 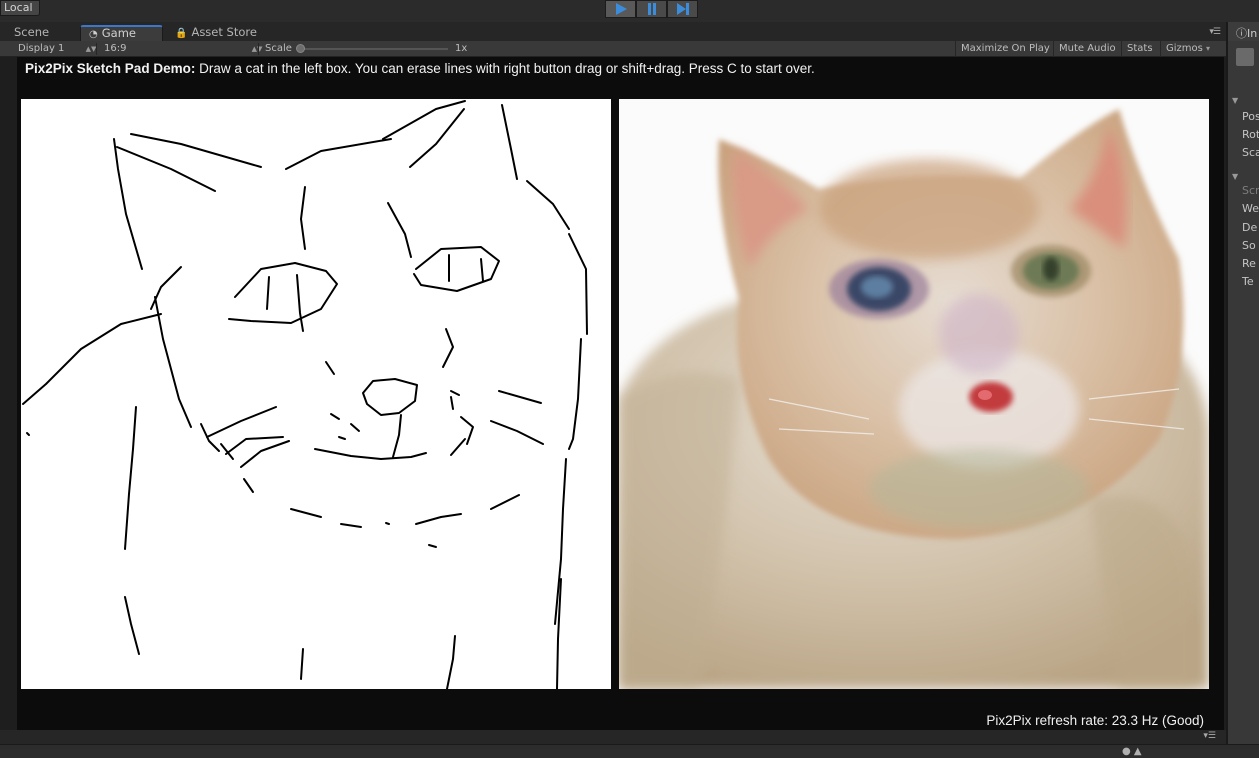 I want to click on dropdown-arrow-icon: ▾, so click(x=1208, y=48).